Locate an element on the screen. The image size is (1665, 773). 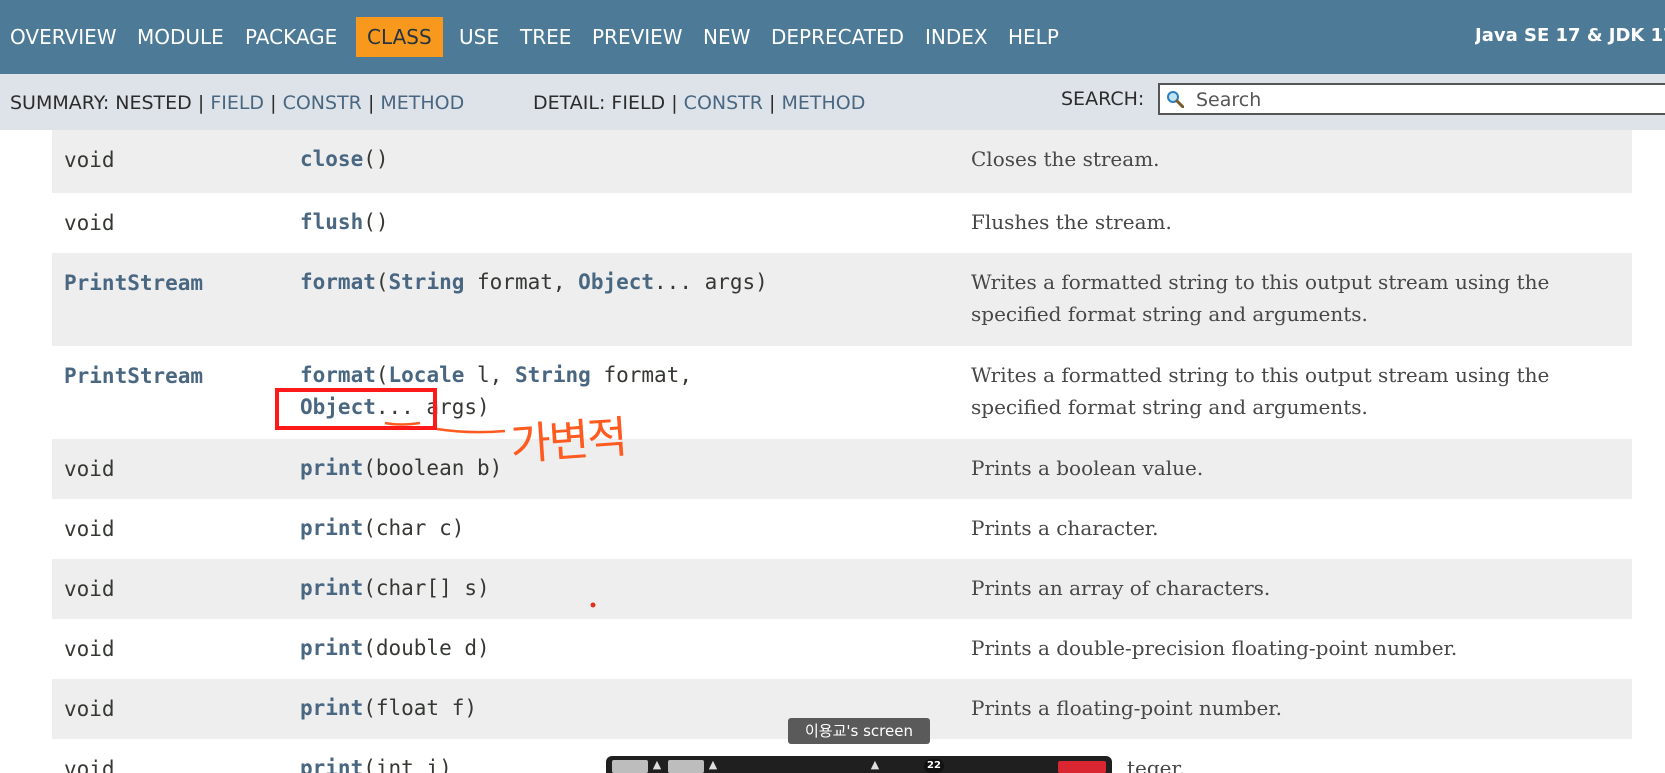
method-signature: print(boolean b) is located at coordinates (401, 468).